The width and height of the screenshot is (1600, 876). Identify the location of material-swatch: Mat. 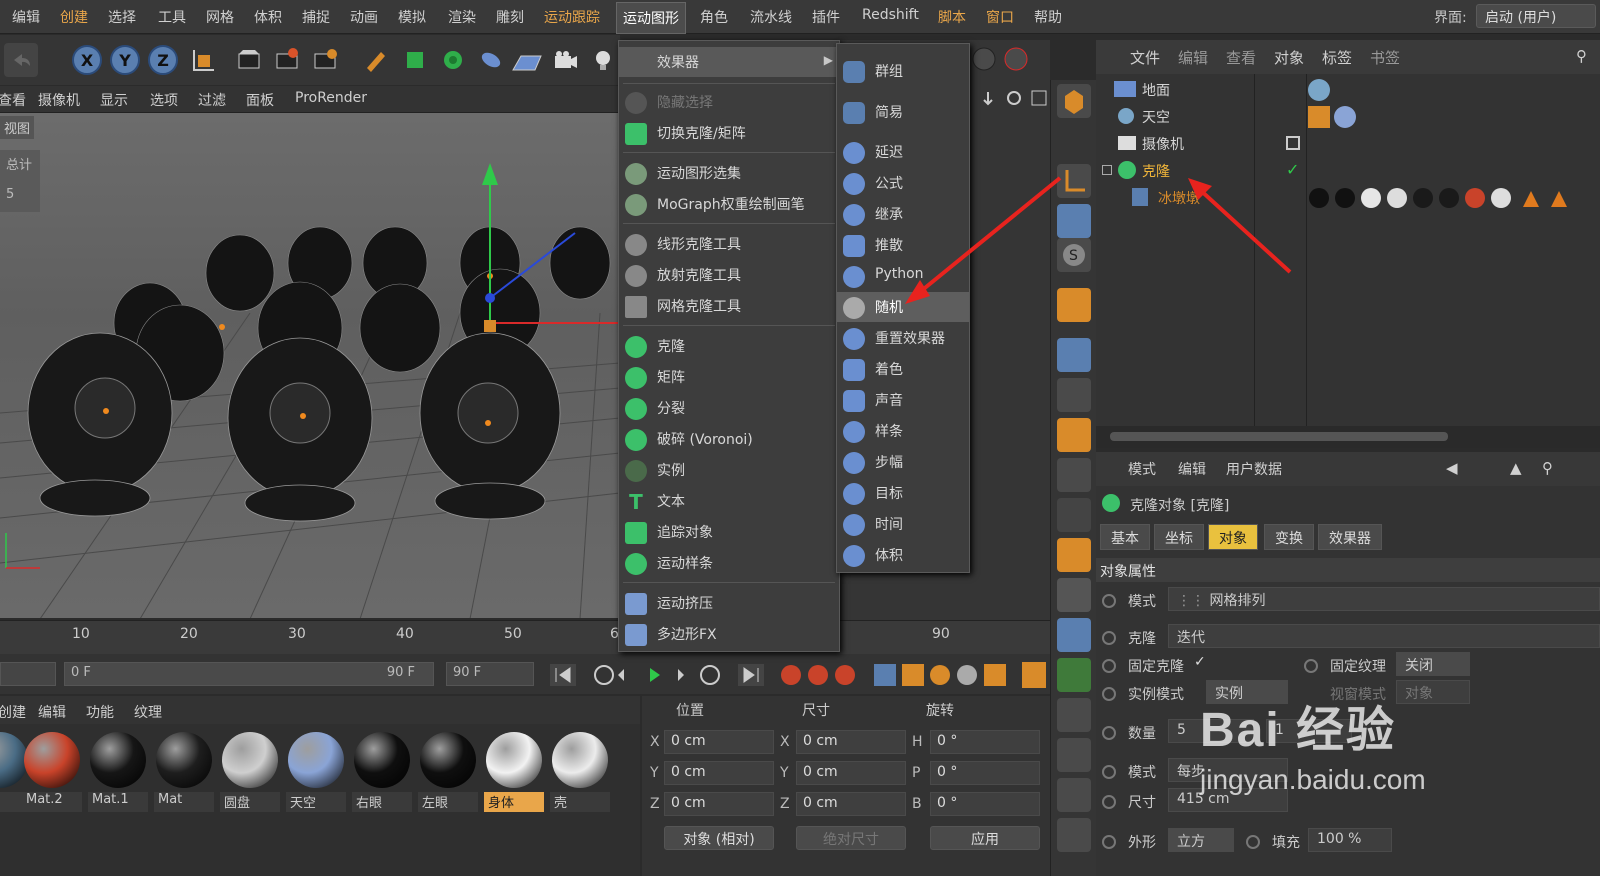
(184, 772).